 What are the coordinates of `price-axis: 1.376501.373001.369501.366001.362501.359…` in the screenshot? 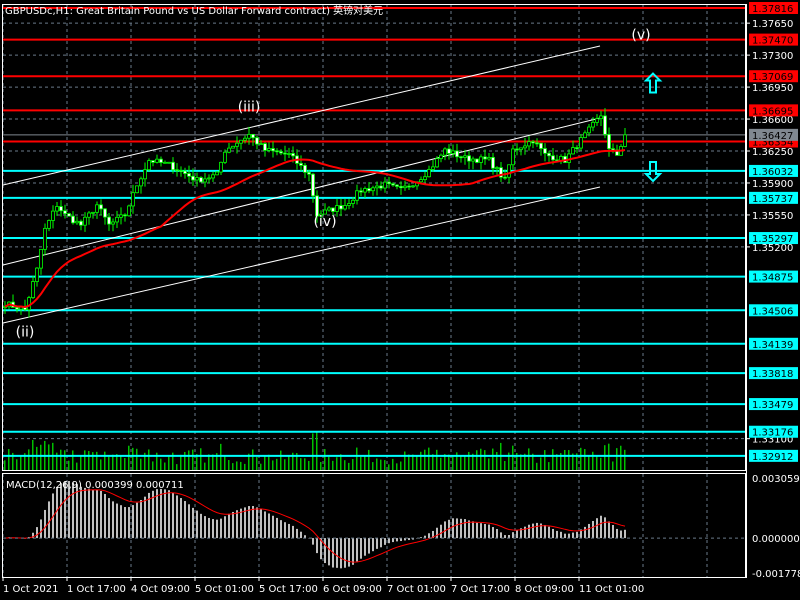 It's located at (773, 291).